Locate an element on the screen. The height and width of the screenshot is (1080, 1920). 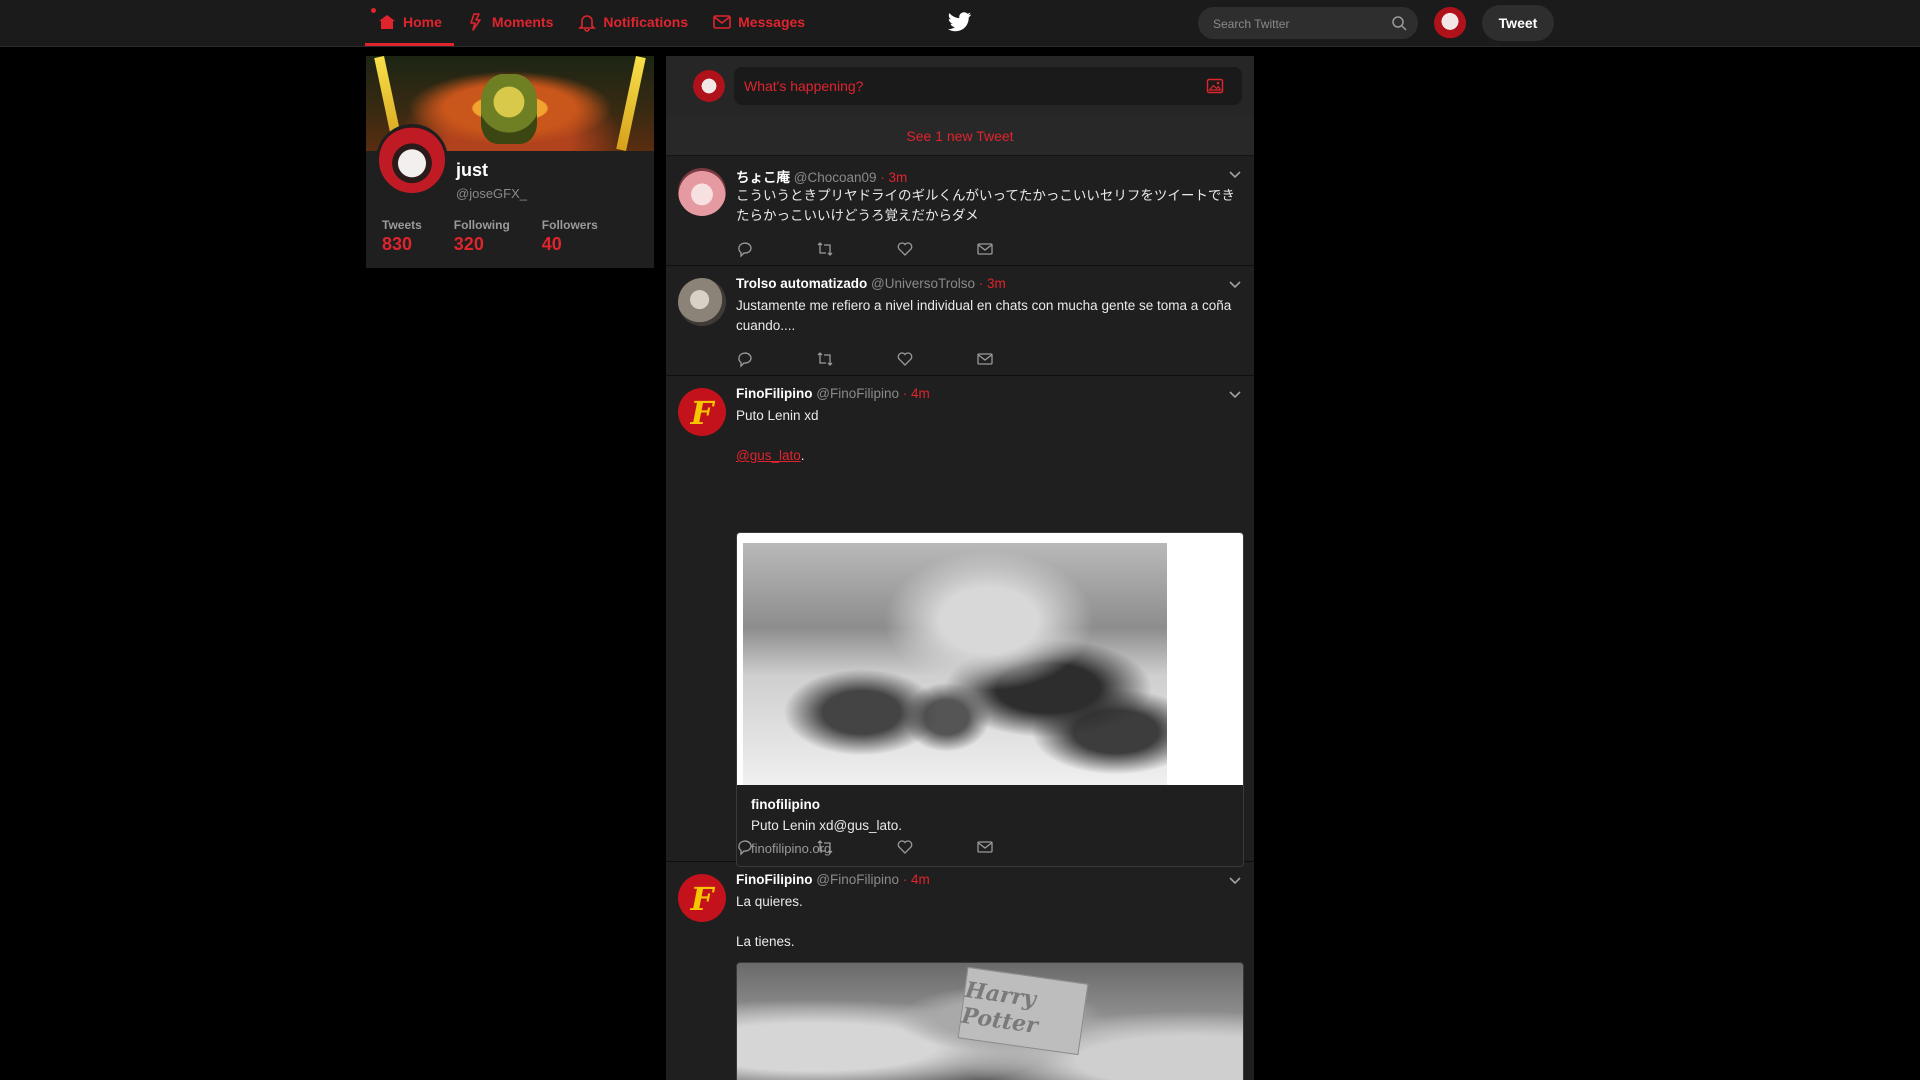
tweet-author-handle: @UniversoTrolso is located at coordinates (923, 283).